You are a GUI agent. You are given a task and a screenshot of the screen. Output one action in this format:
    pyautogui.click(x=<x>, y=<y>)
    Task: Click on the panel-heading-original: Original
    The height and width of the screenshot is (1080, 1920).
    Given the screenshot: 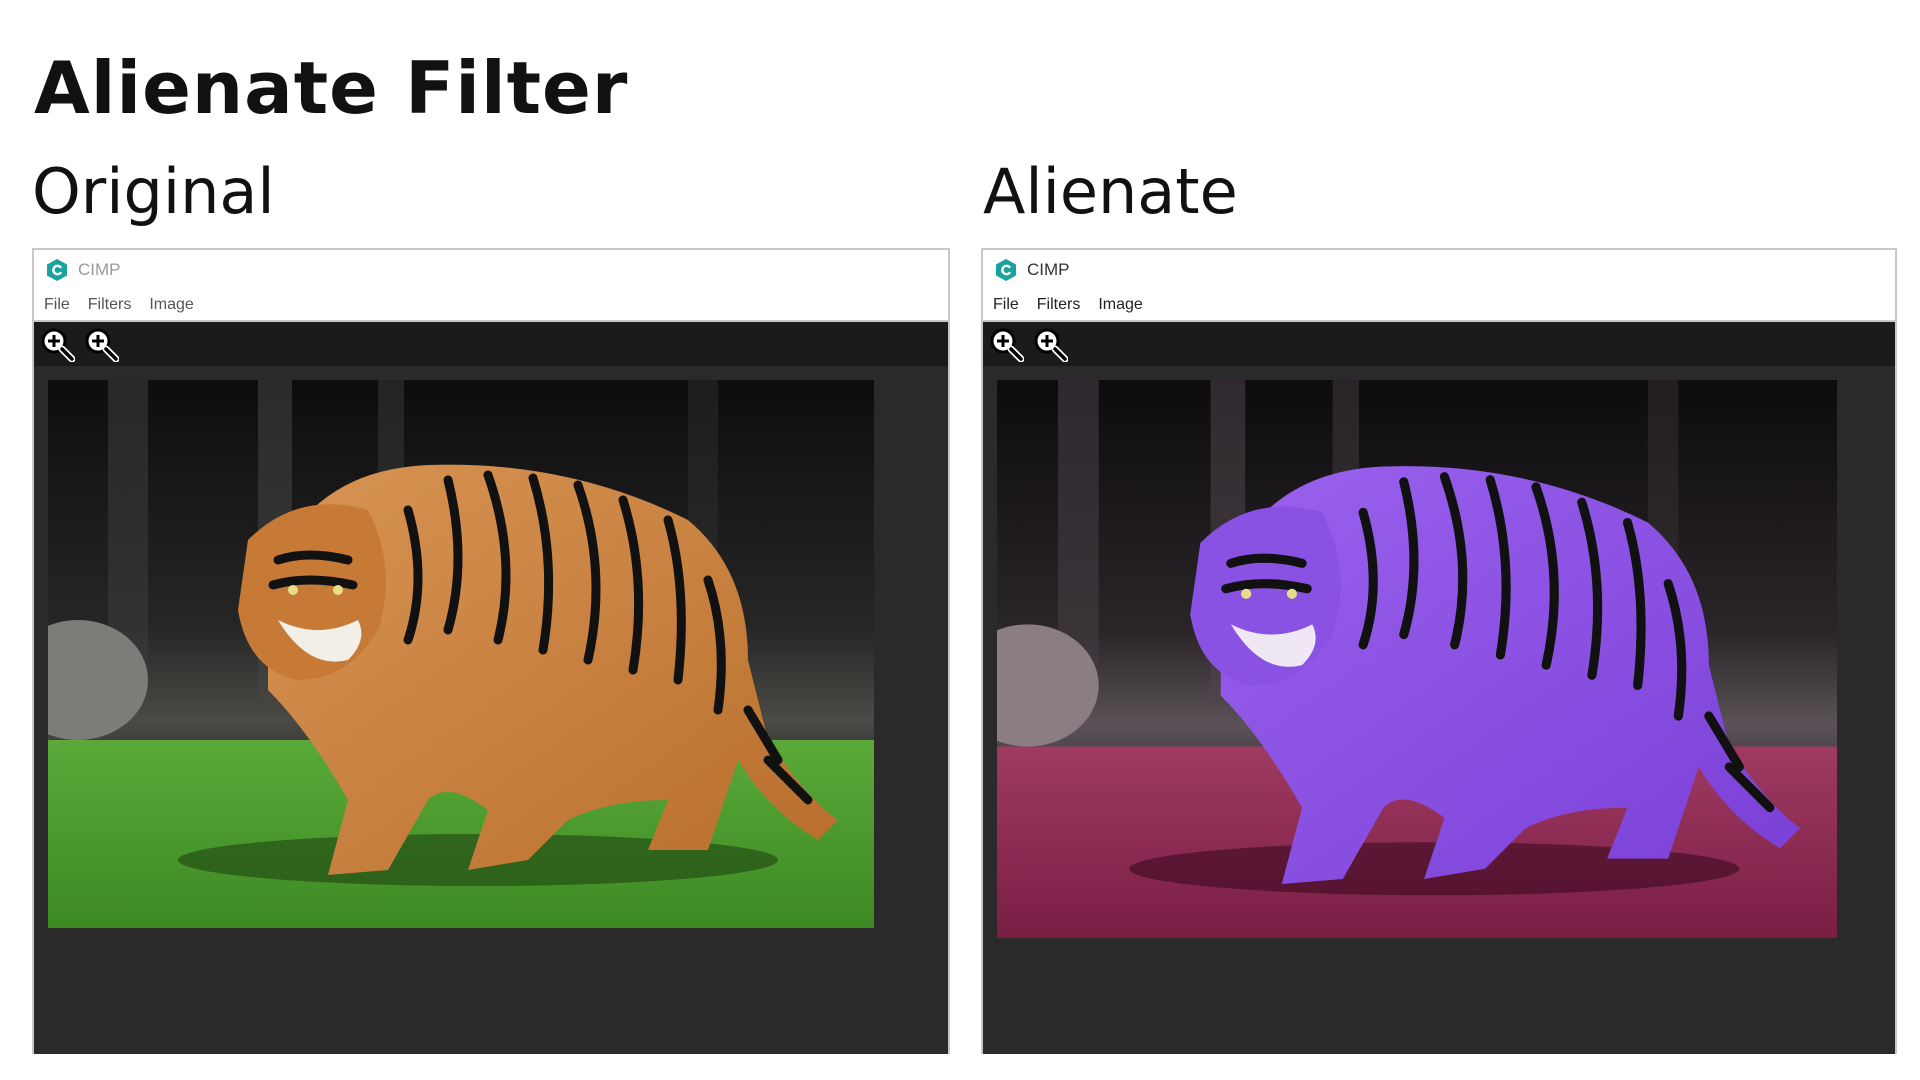 What is the action you would take?
    pyautogui.click(x=153, y=191)
    